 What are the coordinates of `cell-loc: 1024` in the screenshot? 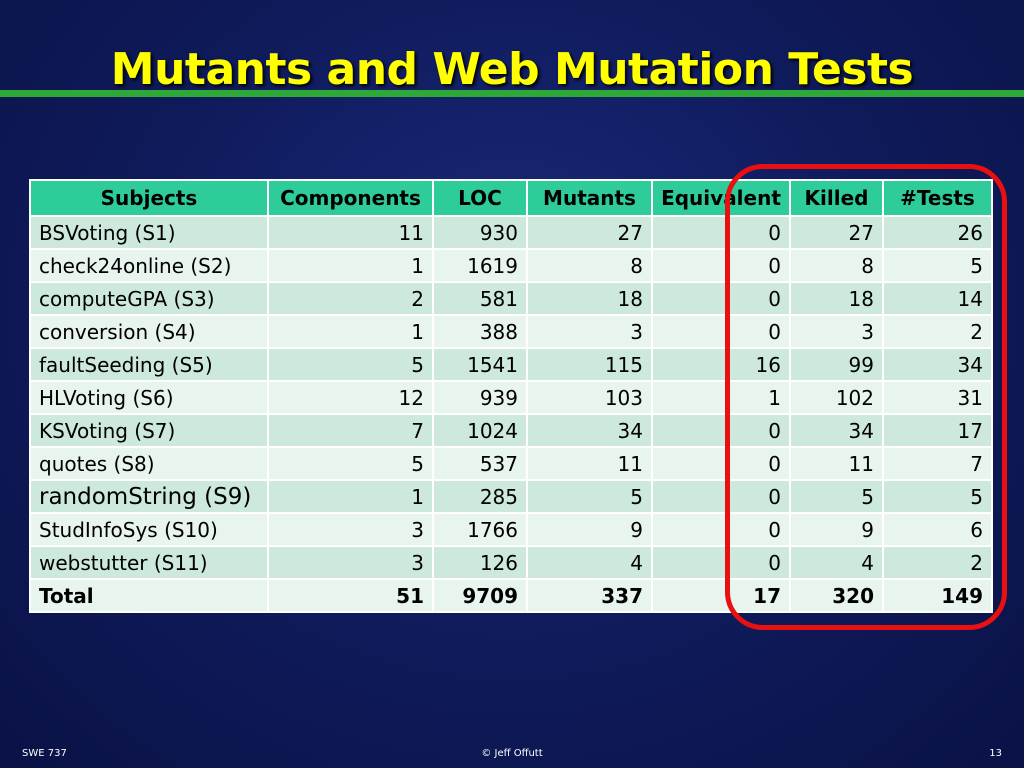 It's located at (480, 430).